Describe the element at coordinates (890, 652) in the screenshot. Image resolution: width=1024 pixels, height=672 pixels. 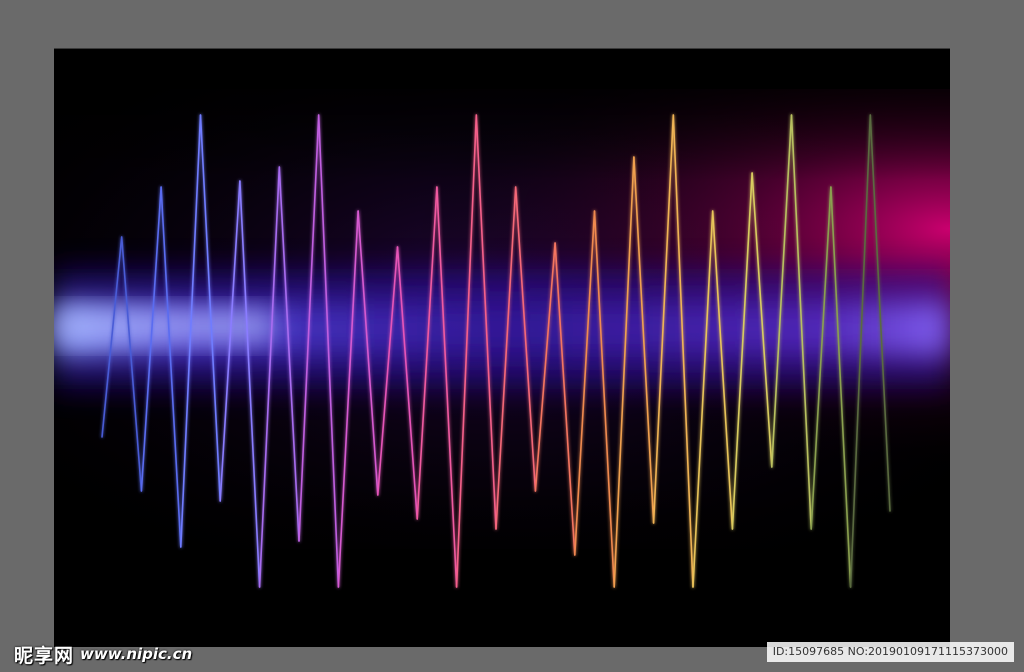
I see `watermark-id: ID:15097685 NO:20190109171115373000` at that location.